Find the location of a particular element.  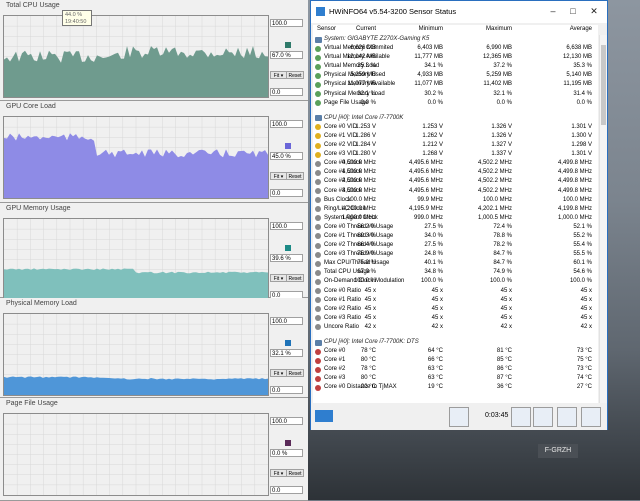

sensor-row: Core #1 80 °C 66 °C 85 °C 75 °C is located at coordinates (455, 360).